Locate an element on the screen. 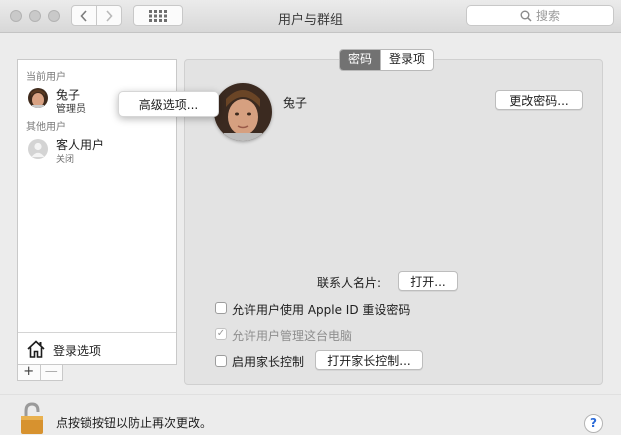  login-options-label: 登录选项 is located at coordinates (77, 351).